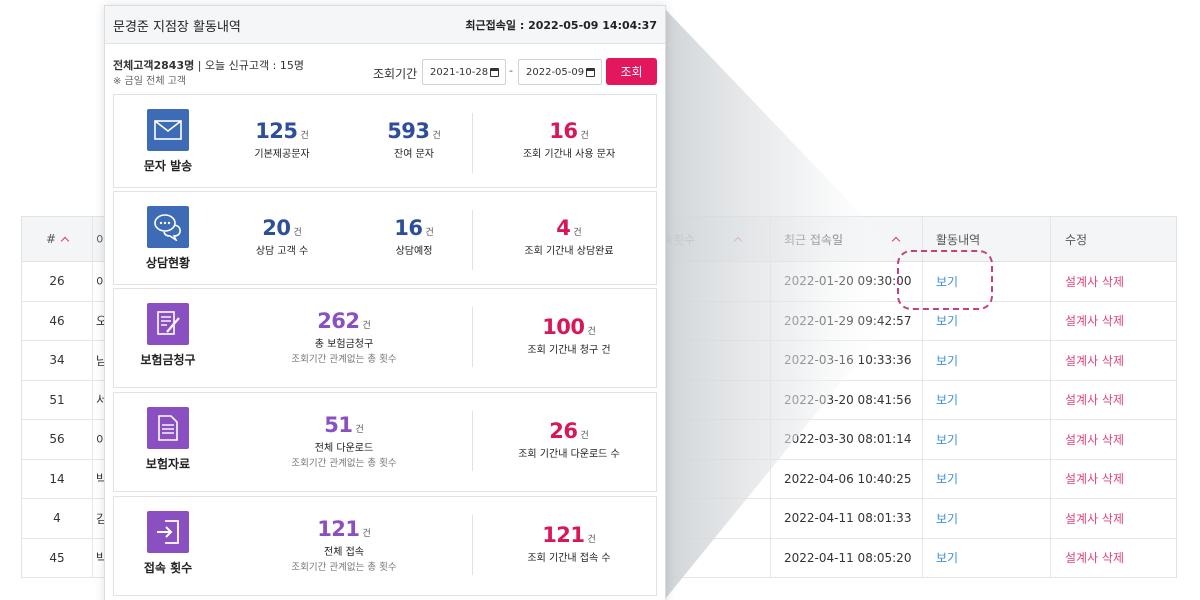  I want to click on consult-label: 상담현황, so click(168, 263).